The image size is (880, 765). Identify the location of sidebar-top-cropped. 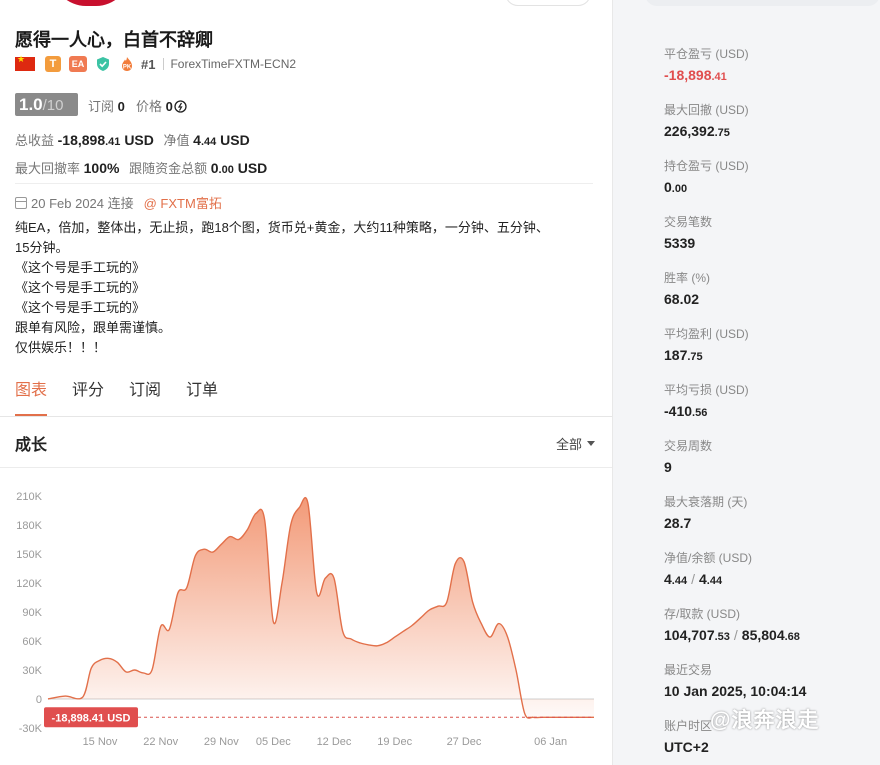
(762, 3).